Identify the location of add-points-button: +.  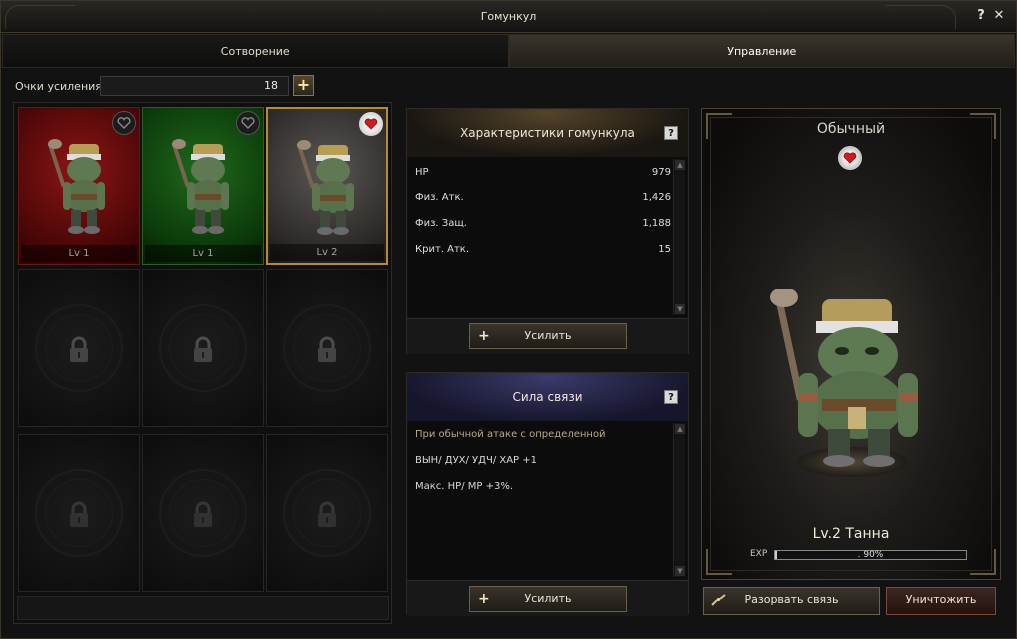
(303, 85).